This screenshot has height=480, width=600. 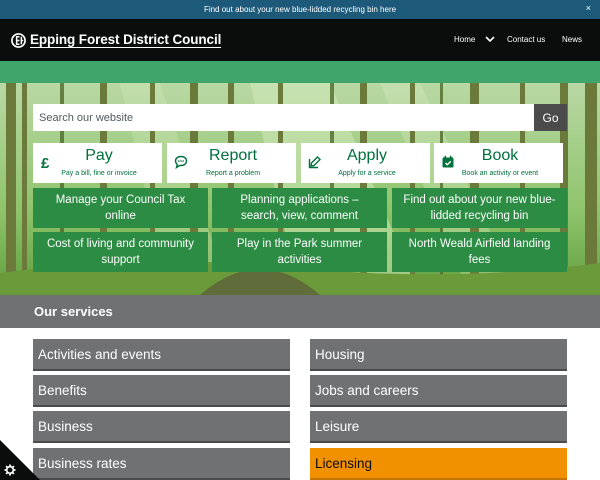 I want to click on quick-action-report: Report Report a problem, so click(x=231, y=163).